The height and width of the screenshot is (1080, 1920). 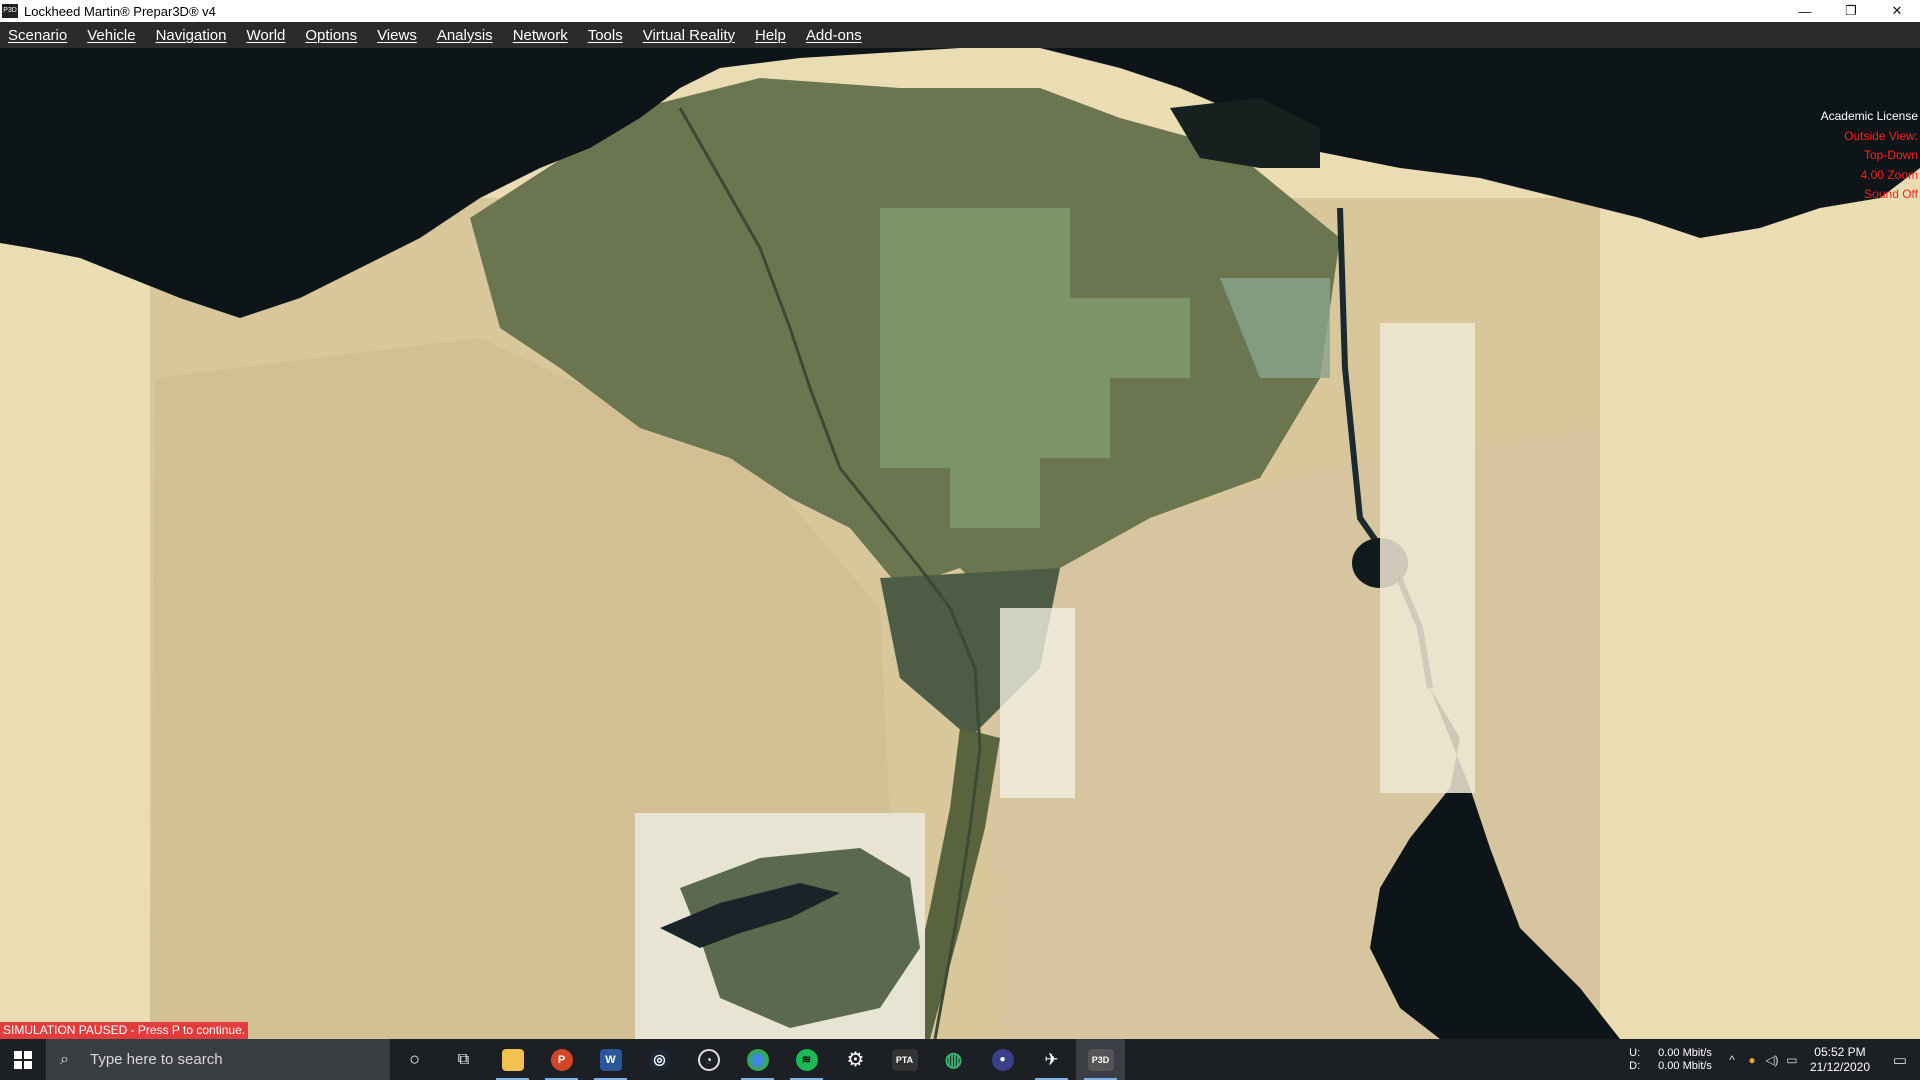 What do you see at coordinates (124, 1030) in the screenshot?
I see `simulation-paused-banner: SIMULATION PAUSED - Press P to continue.` at bounding box center [124, 1030].